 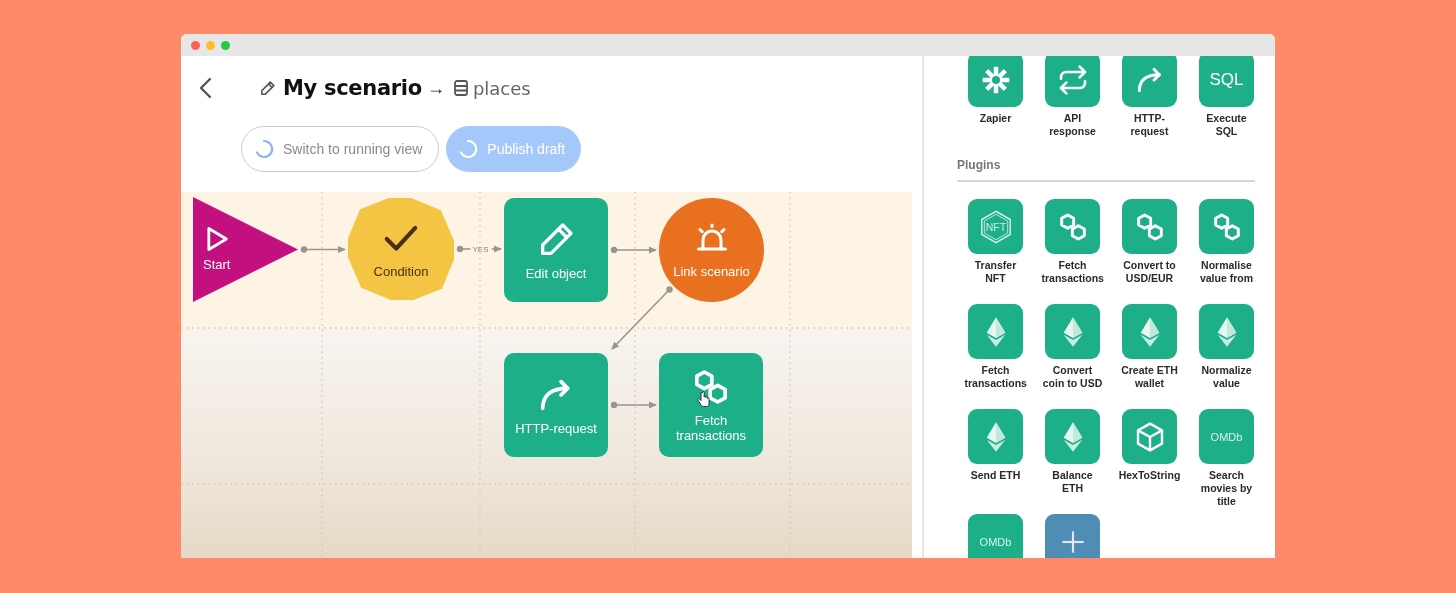 What do you see at coordinates (995, 118) in the screenshot?
I see `tile-label: Zapier` at bounding box center [995, 118].